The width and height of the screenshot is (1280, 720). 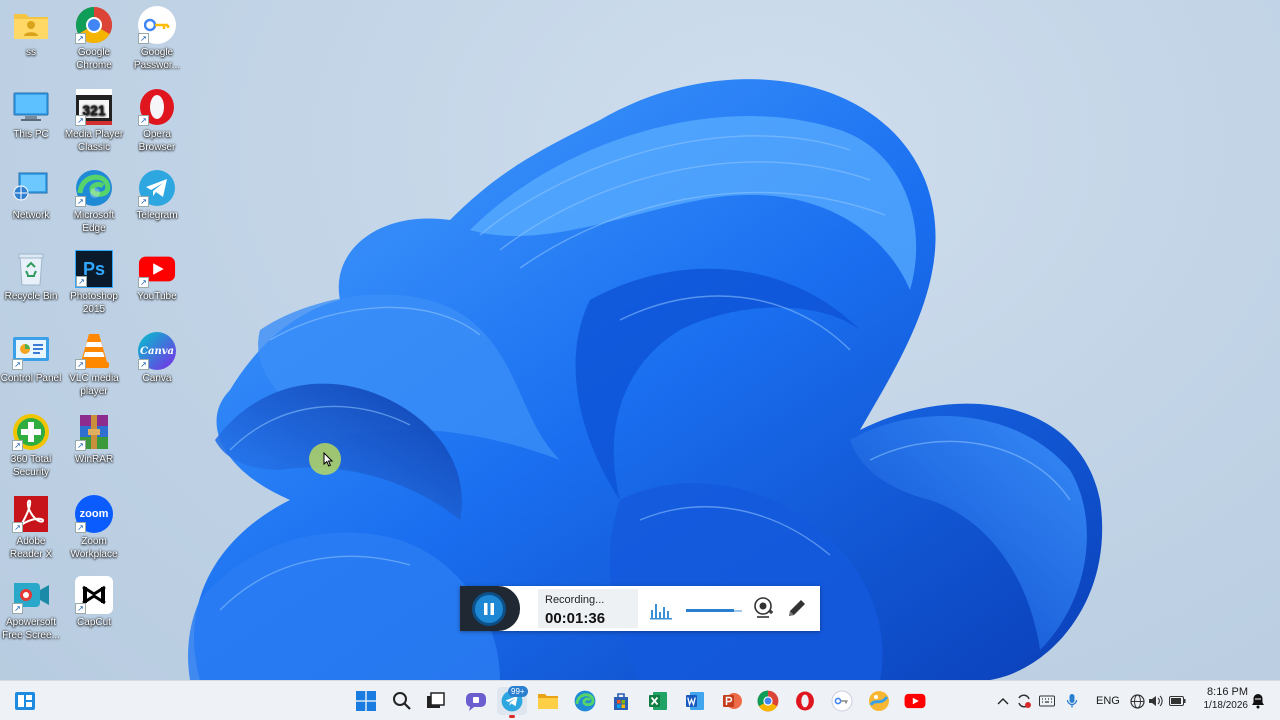 What do you see at coordinates (157, 188) in the screenshot?
I see `telegram-icon: ↗` at bounding box center [157, 188].